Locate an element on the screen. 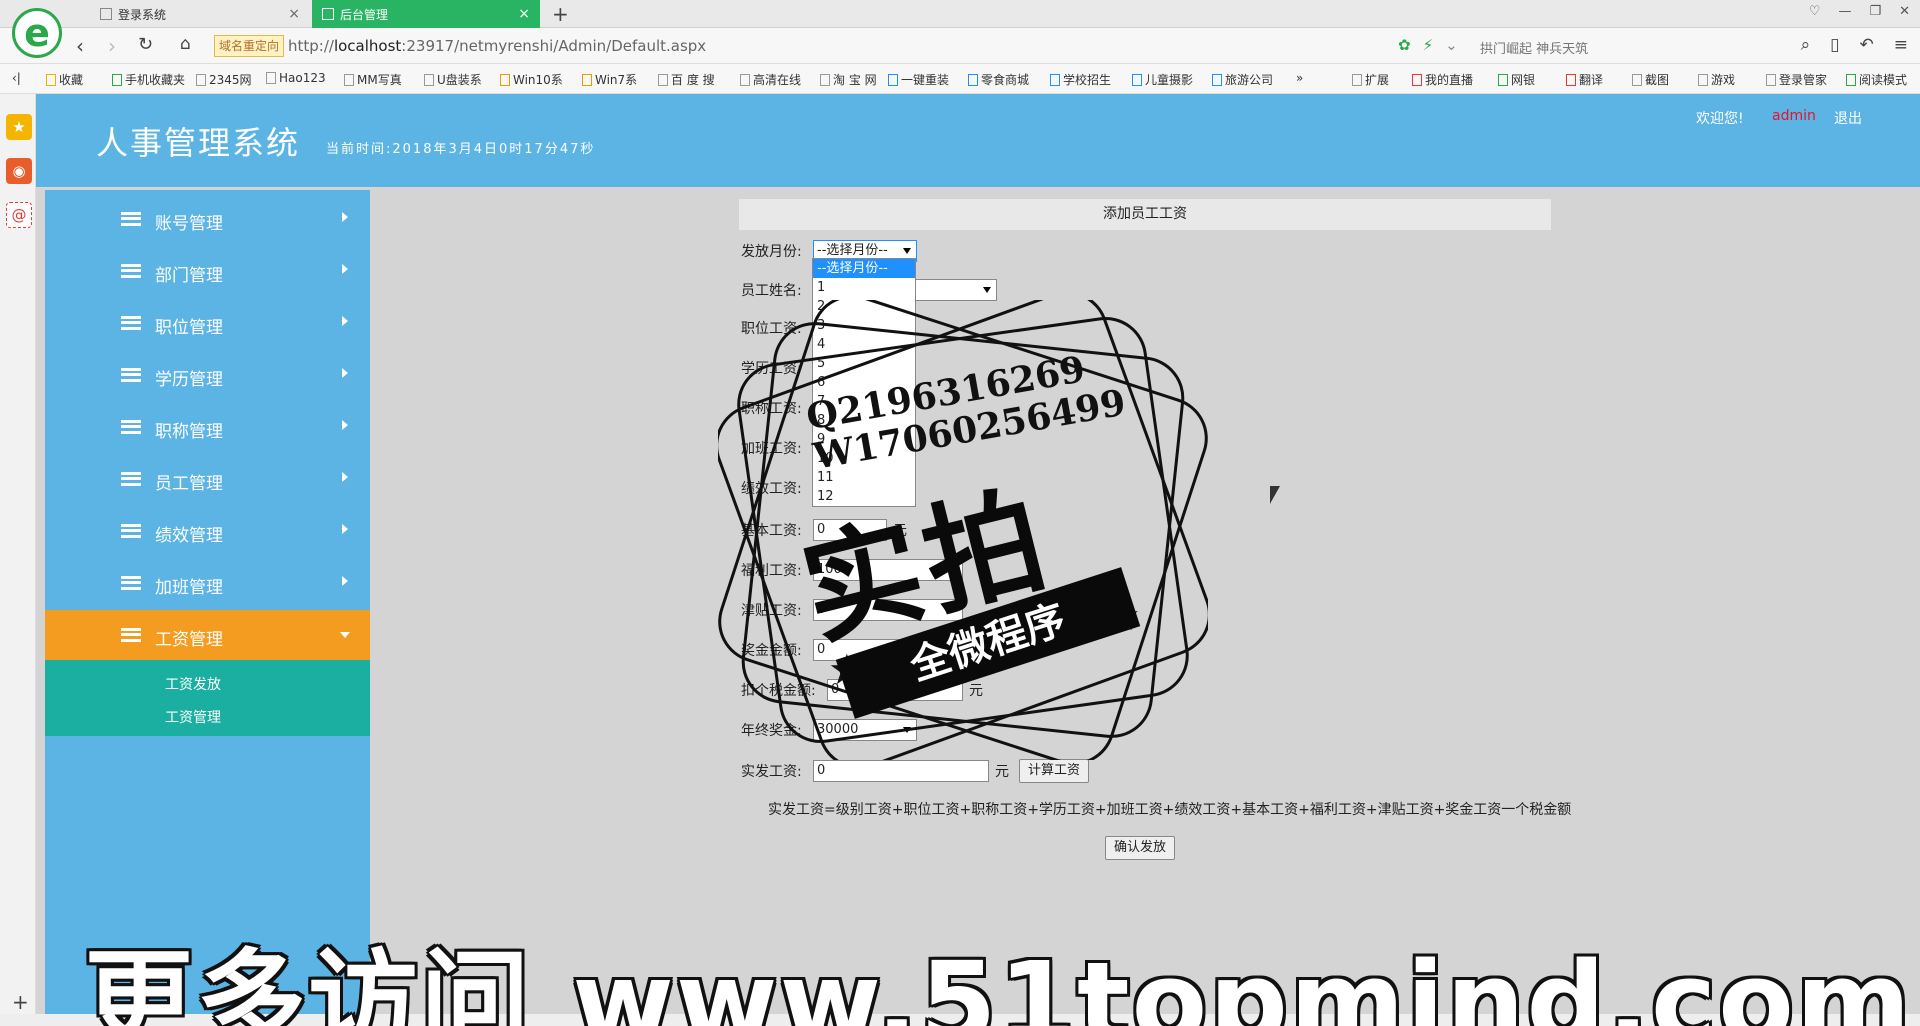 Image resolution: width=1920 pixels, height=1026 pixels. extension-icon is located at coordinates (1357, 80).